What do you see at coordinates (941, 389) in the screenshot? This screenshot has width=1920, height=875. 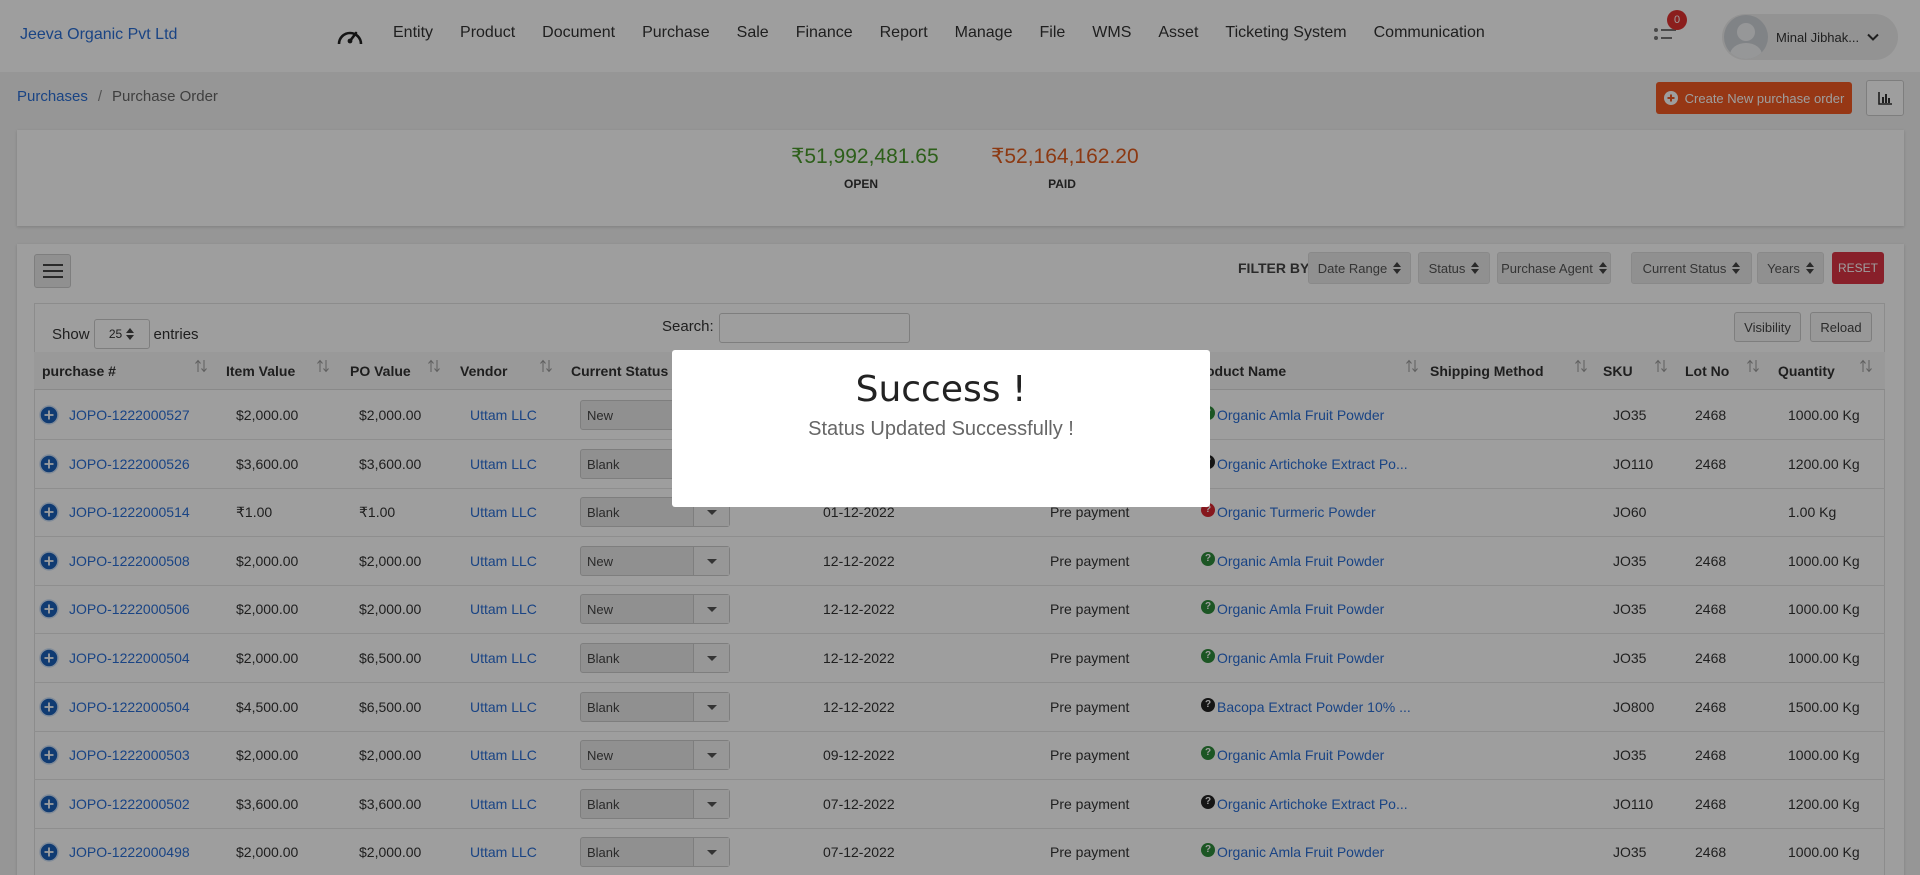 I see `success-title: Success !` at bounding box center [941, 389].